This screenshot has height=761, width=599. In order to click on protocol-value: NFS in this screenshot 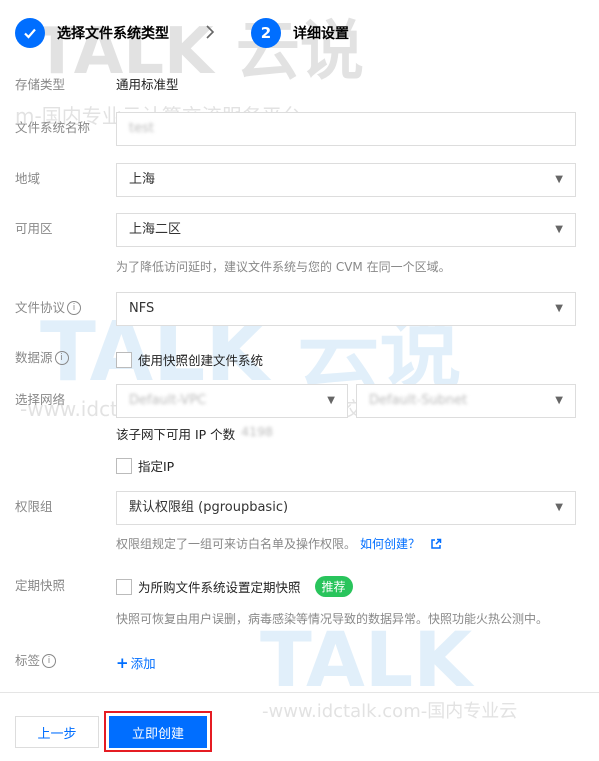, I will do `click(142, 308)`.